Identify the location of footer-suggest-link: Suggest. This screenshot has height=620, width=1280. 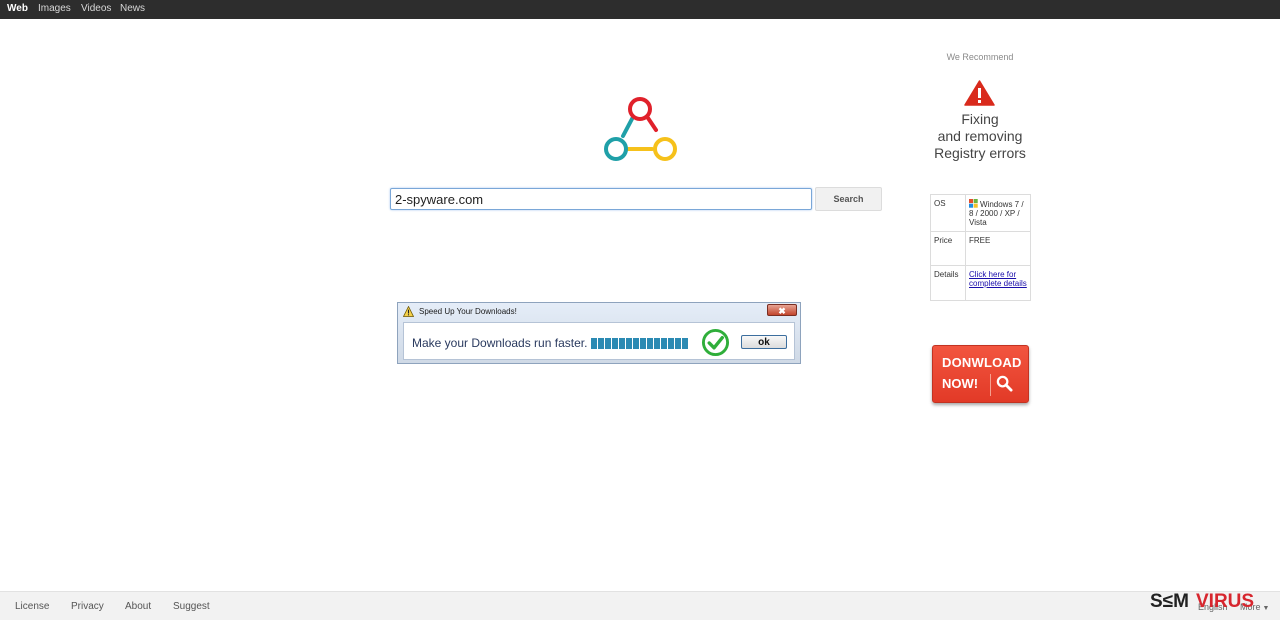
(191, 606).